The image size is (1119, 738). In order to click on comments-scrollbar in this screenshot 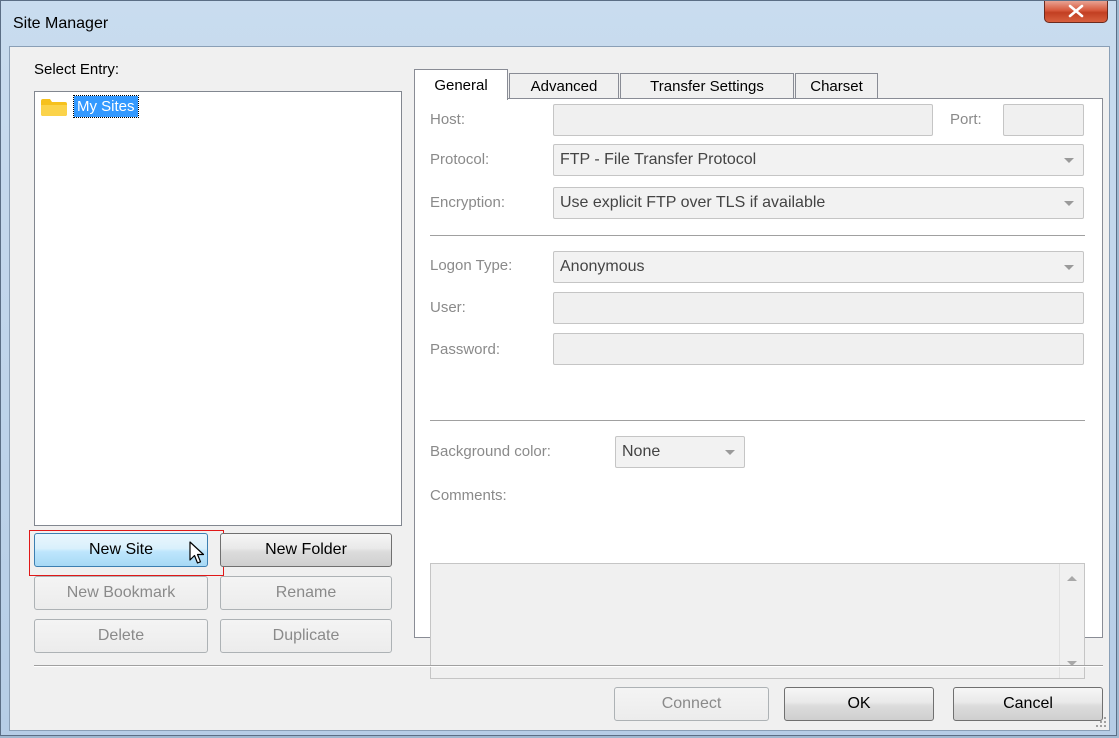, I will do `click(1071, 621)`.